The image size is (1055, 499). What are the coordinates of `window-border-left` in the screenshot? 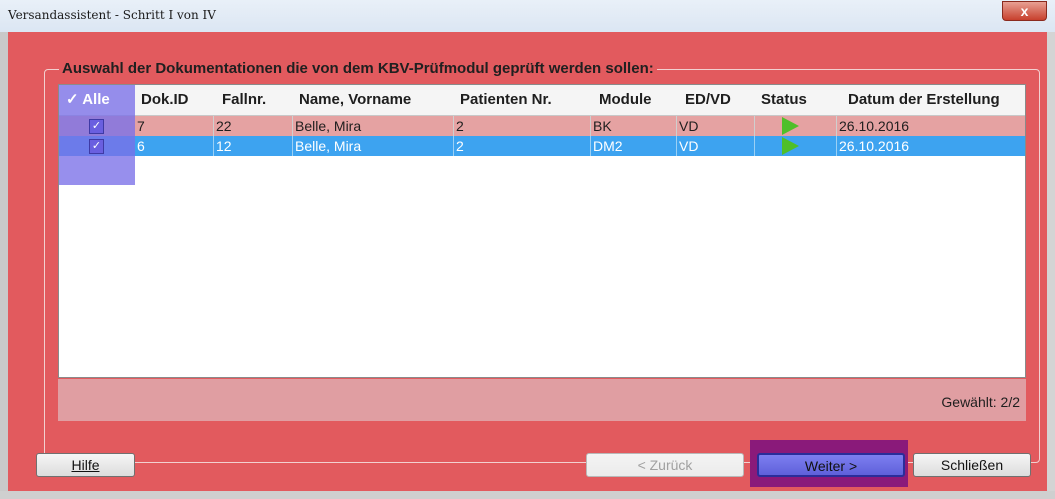 It's located at (4, 265).